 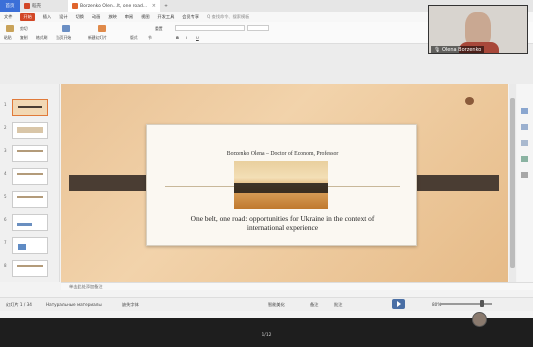 I want to click on tab-home: 首页, so click(x=10, y=6).